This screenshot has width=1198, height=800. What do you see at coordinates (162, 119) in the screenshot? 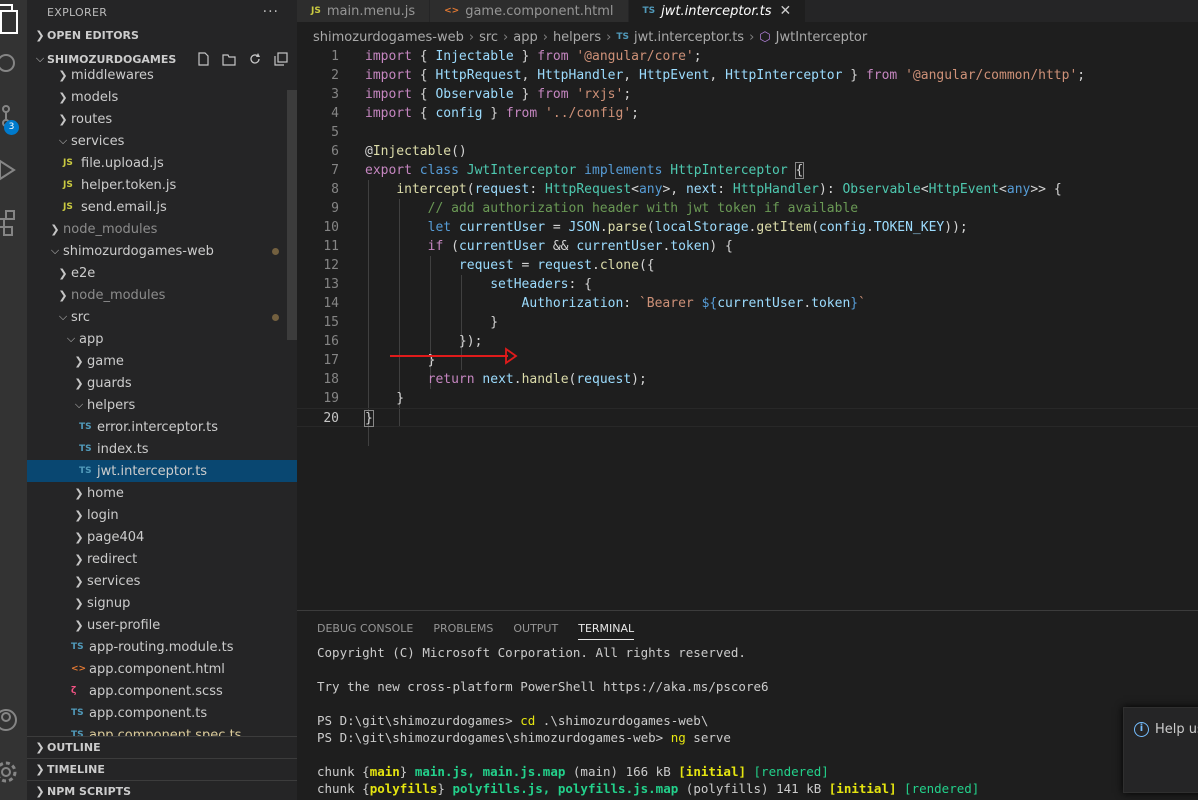
I see `tree-folder: ❯ routes` at bounding box center [162, 119].